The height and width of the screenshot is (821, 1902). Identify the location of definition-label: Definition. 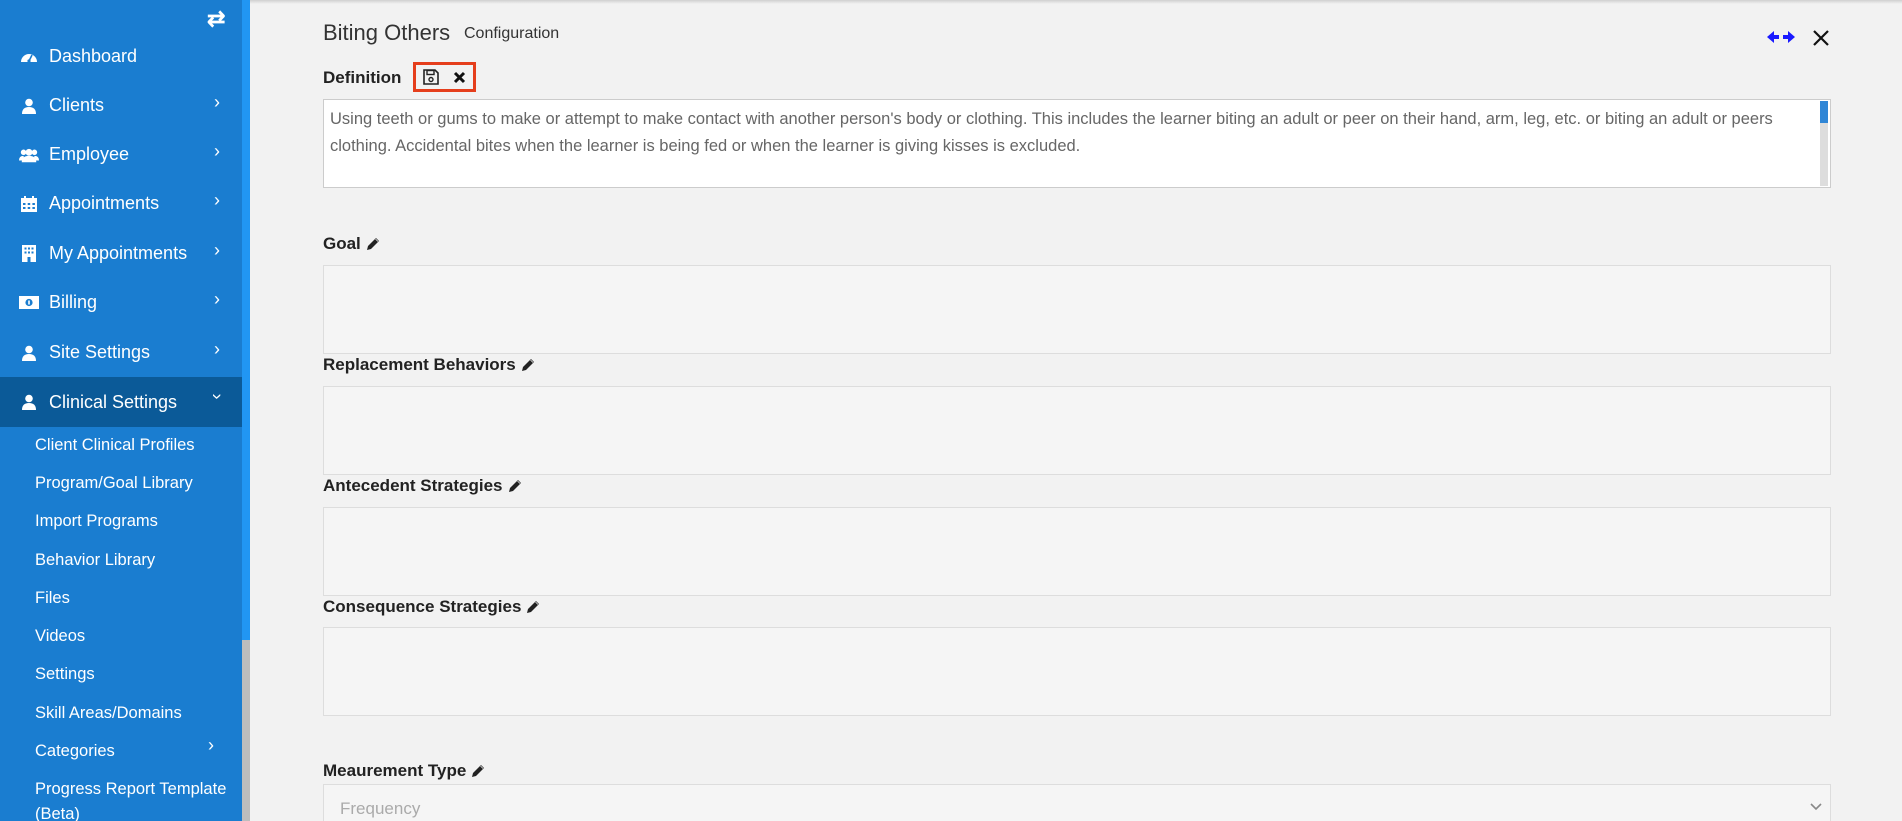
(362, 78).